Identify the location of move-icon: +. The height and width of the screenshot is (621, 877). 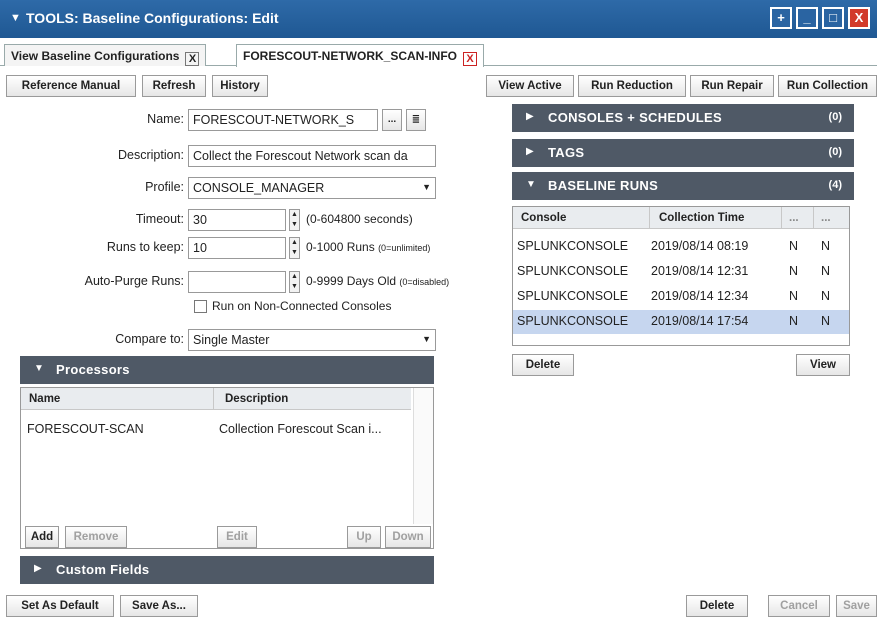
(781, 18).